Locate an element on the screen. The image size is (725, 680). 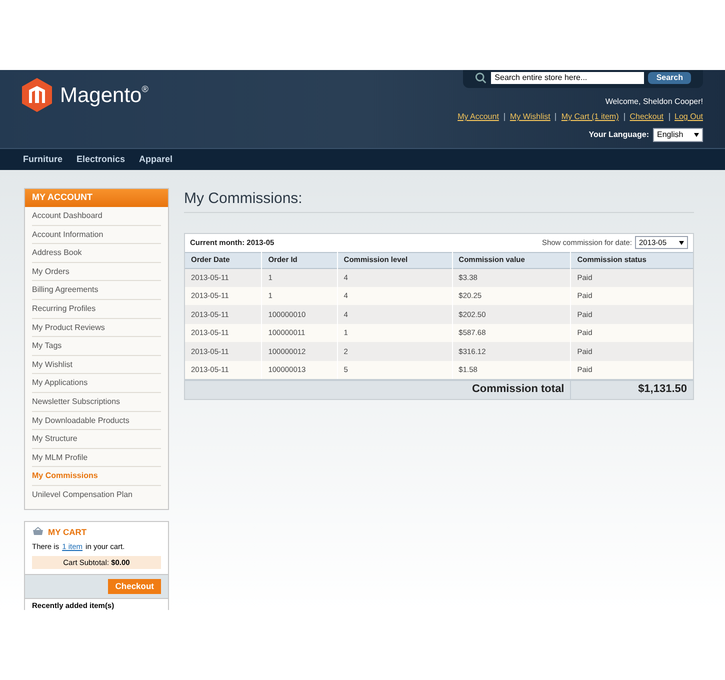
sidebar-item: My Wishlist is located at coordinates (96, 365).